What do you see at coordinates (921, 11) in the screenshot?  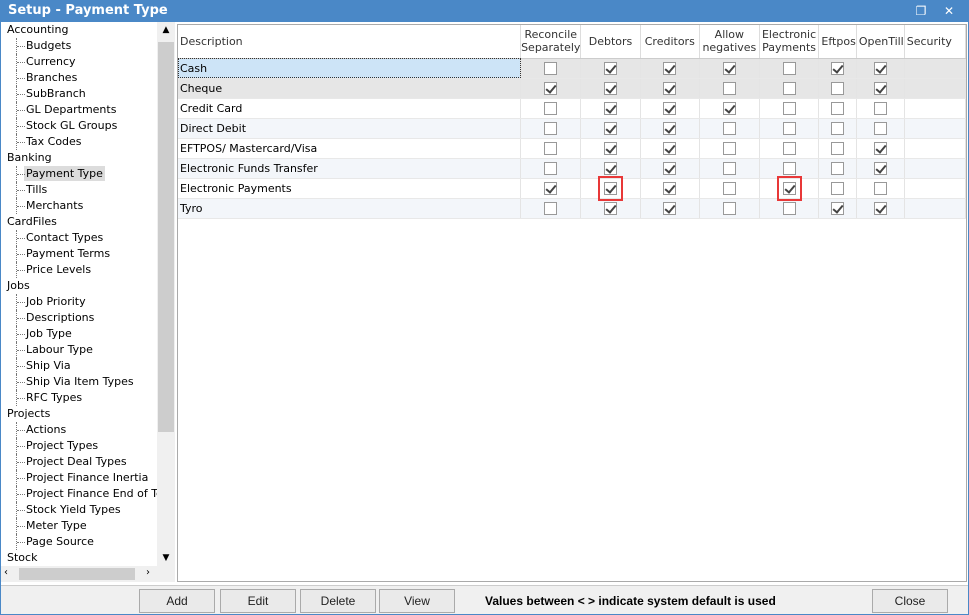 I see `restore-icon: ❐` at bounding box center [921, 11].